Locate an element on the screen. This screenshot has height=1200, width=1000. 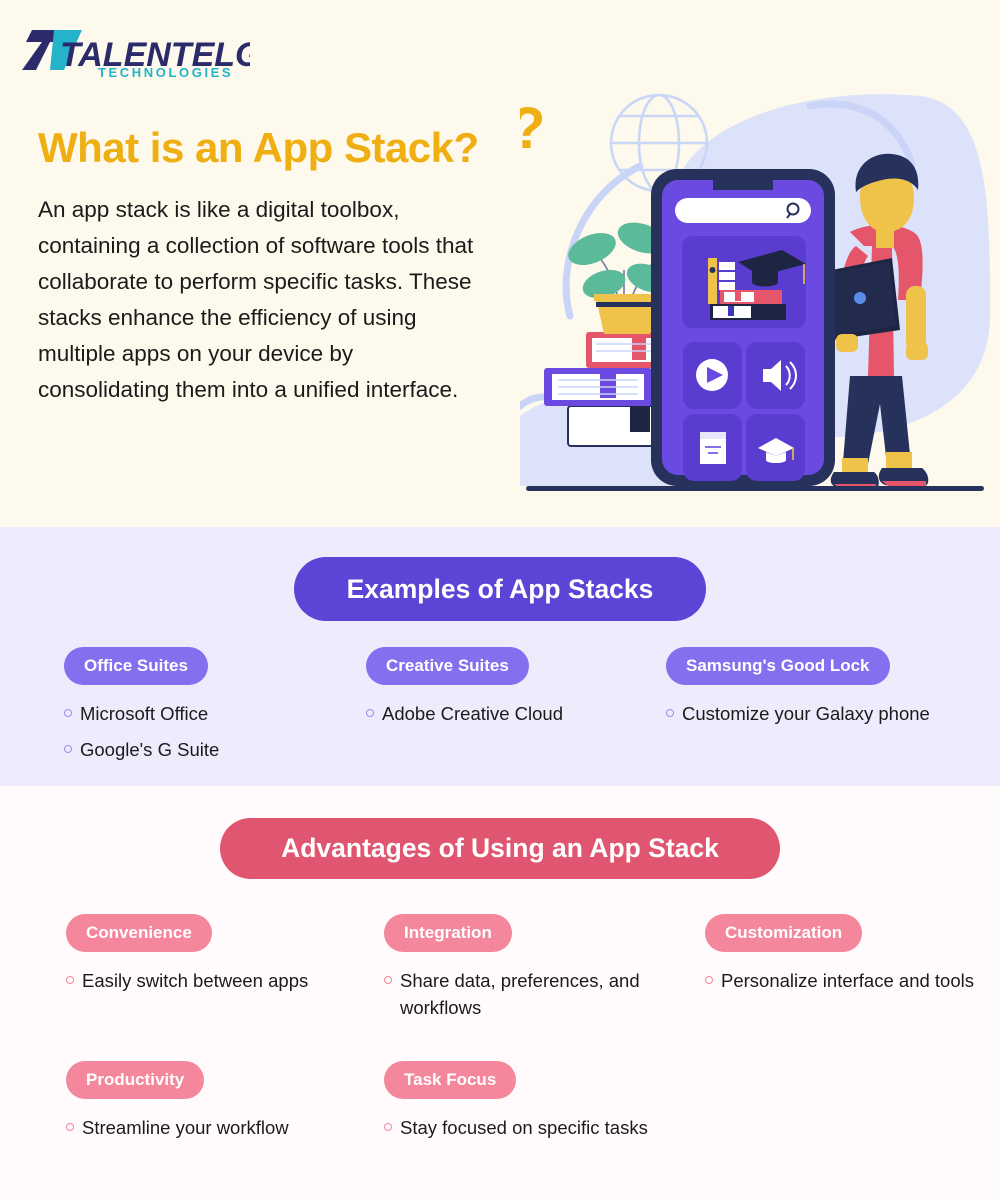
advantage-label-4: Task Focus is located at coordinates (450, 1080).